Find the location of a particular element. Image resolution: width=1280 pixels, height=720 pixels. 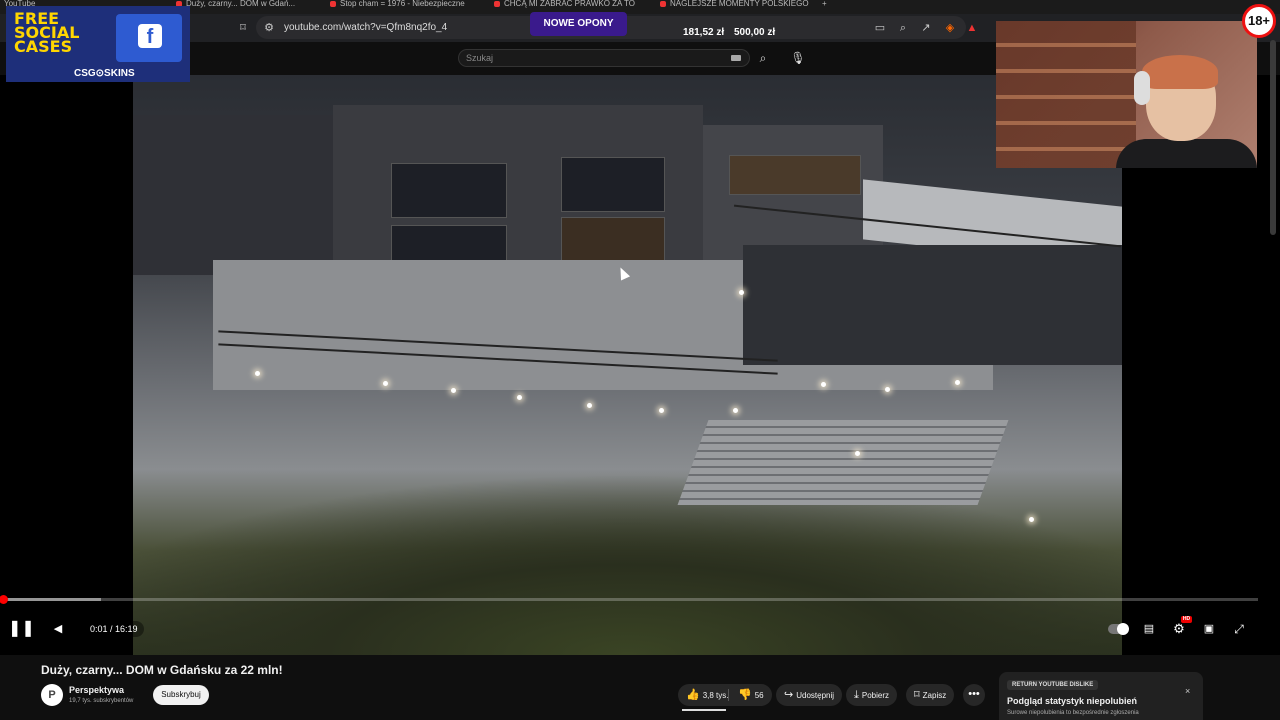

browser-tab: NAGLEJSZE MOMENTY POLSKIEGO is located at coordinates (735, 5).